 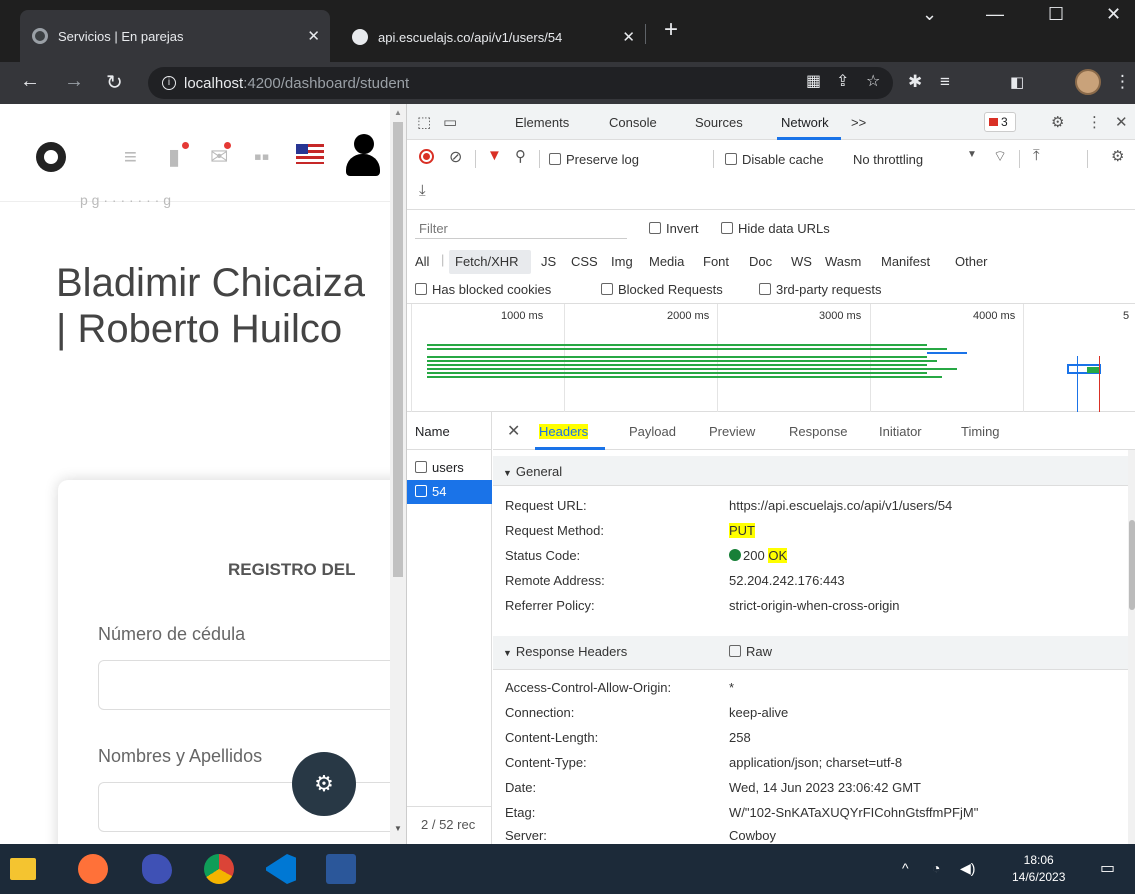 What do you see at coordinates (810, 471) in the screenshot?
I see `general-section-header: ▼ General` at bounding box center [810, 471].